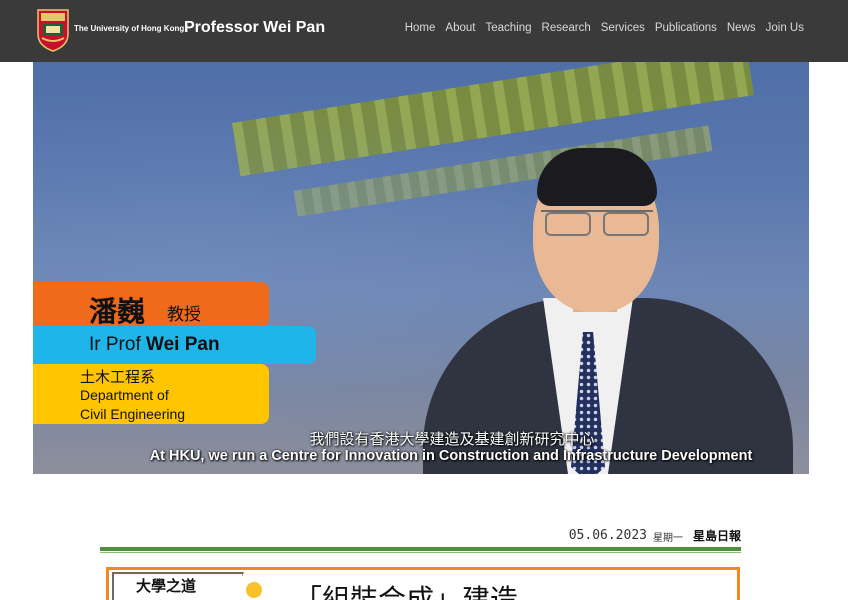 The height and width of the screenshot is (600, 848). Describe the element at coordinates (117, 311) in the screenshot. I see `name-chinese: 潘巍` at that location.